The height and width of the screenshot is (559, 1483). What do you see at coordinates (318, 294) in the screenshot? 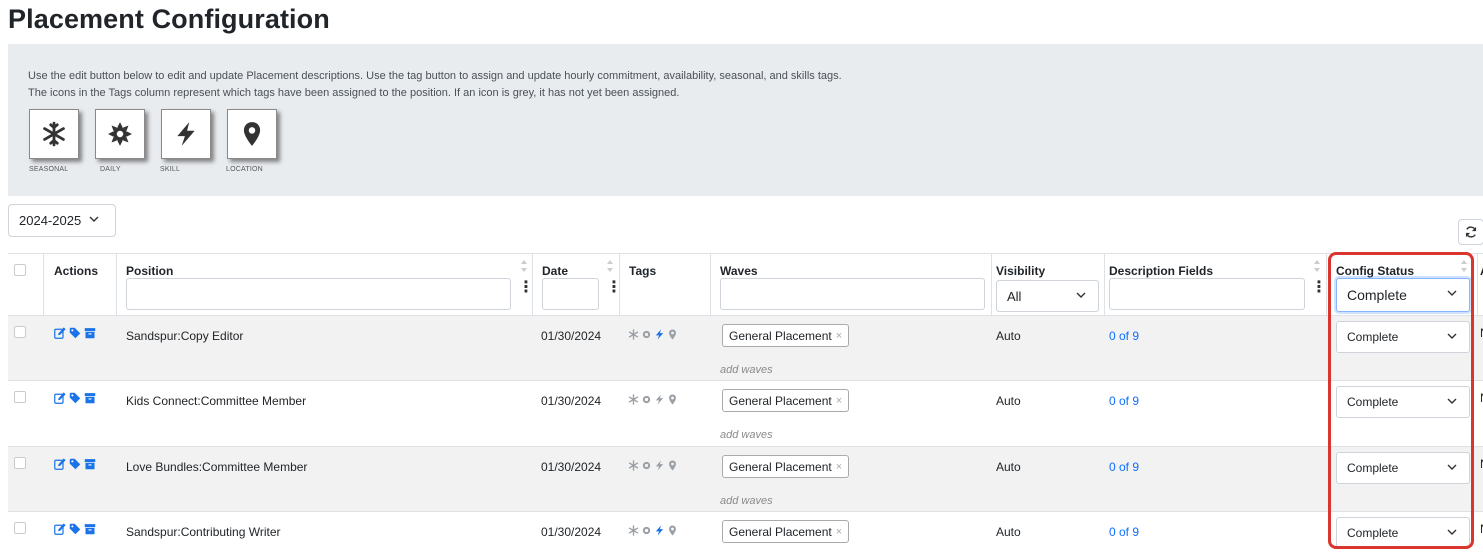
I see `position-filter-input` at bounding box center [318, 294].